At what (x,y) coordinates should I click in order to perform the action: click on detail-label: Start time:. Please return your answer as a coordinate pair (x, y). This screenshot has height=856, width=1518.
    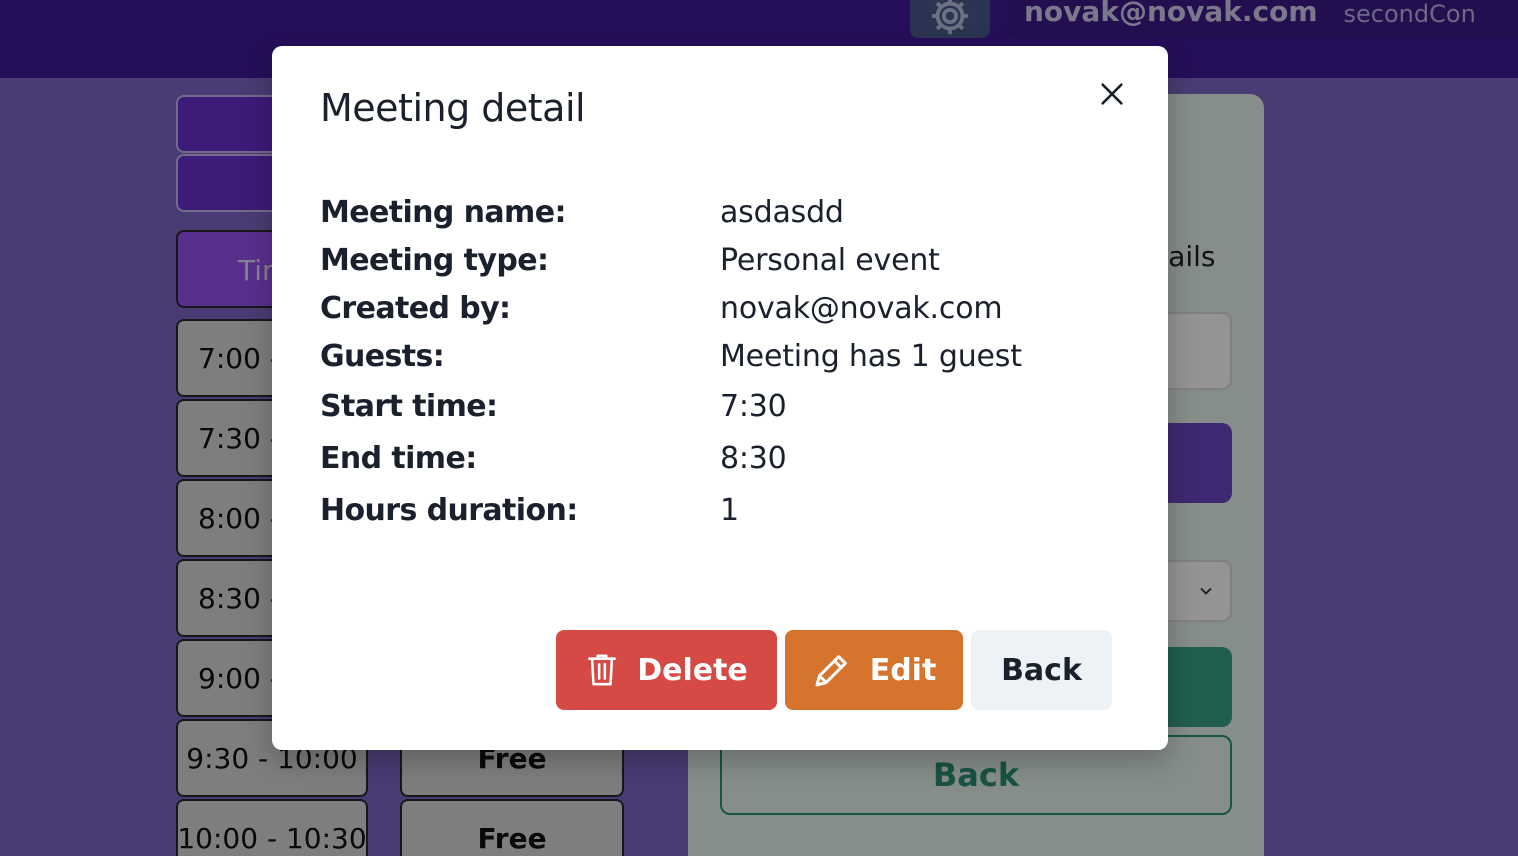
    Looking at the image, I should click on (409, 406).